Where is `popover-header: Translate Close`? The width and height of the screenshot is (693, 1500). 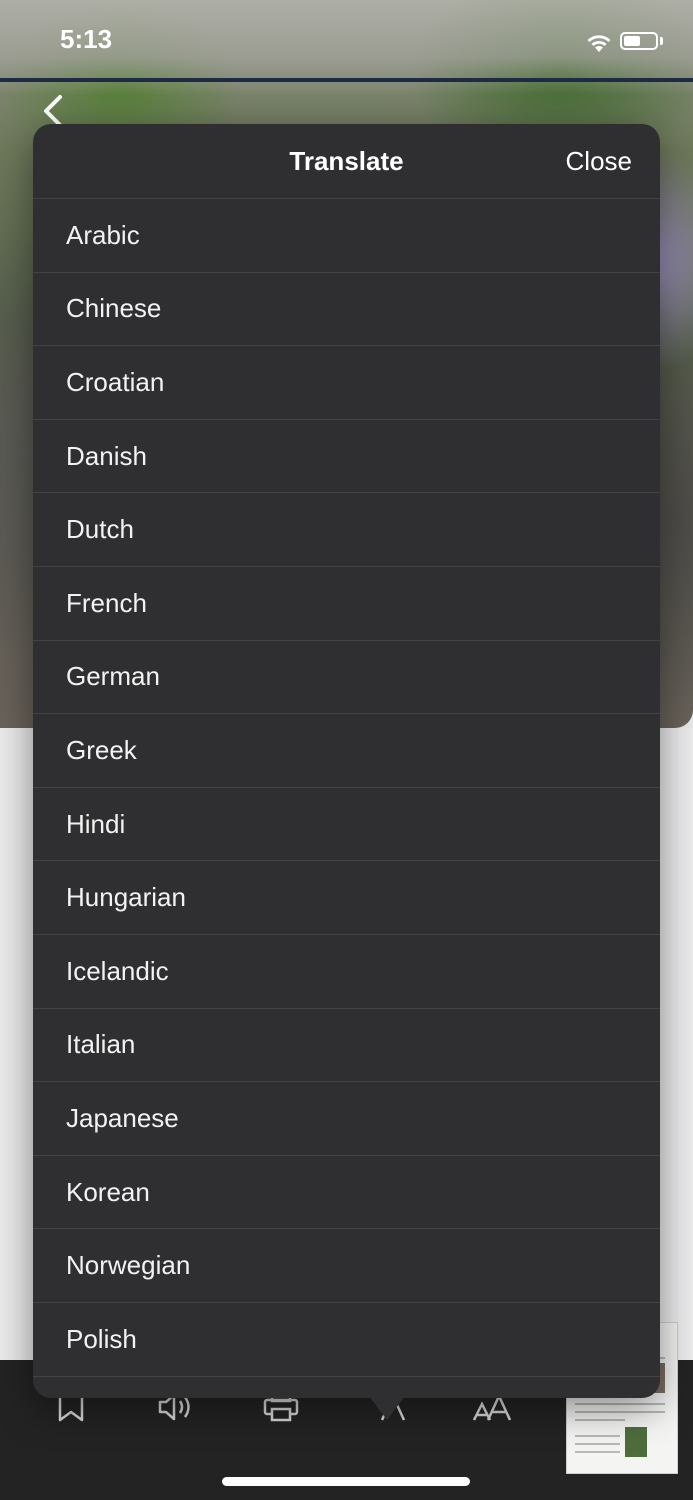 popover-header: Translate Close is located at coordinates (346, 161).